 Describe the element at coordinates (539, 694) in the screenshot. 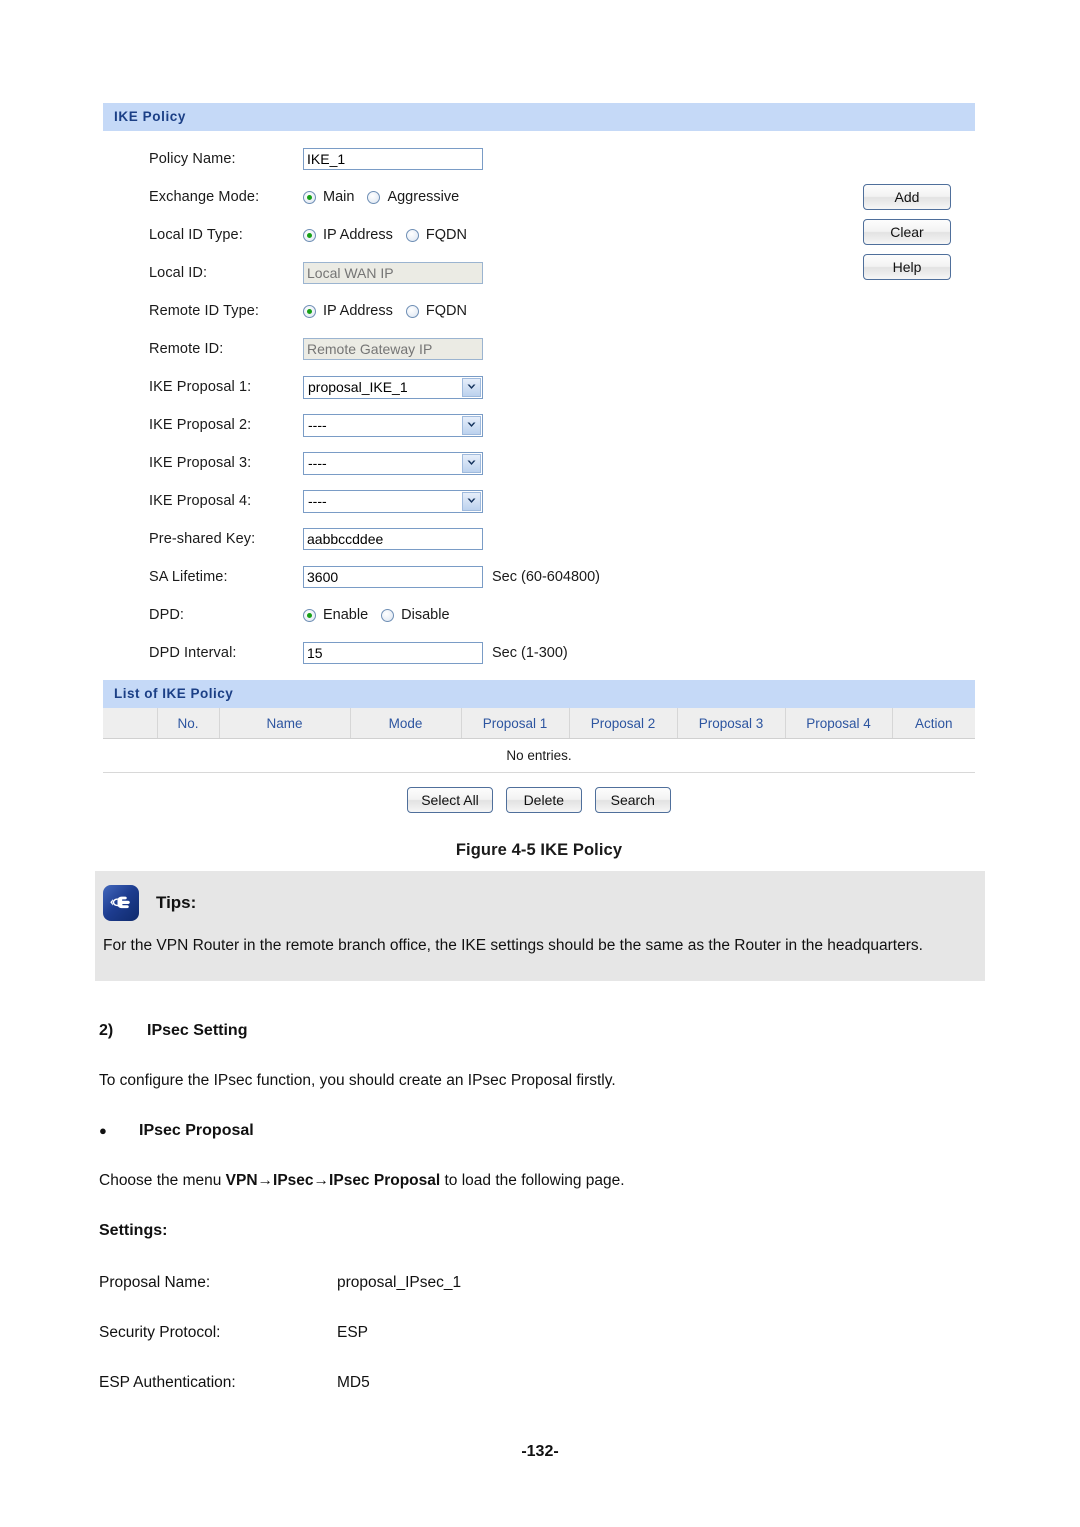

I see `panel-title-list-of-ike-policy: List of IKE Policy` at that location.